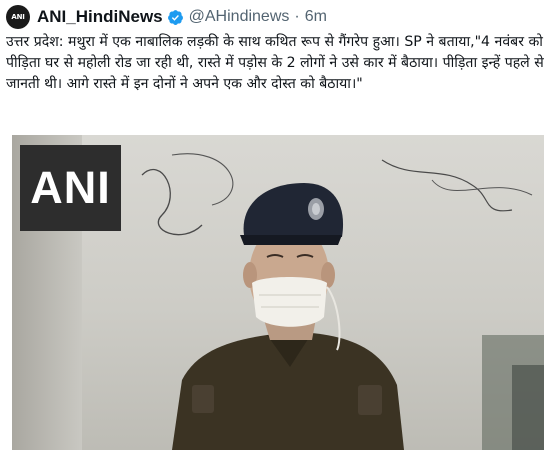 The image size is (558, 454). What do you see at coordinates (239, 17) in the screenshot?
I see `author-handle: @AHindinews` at bounding box center [239, 17].